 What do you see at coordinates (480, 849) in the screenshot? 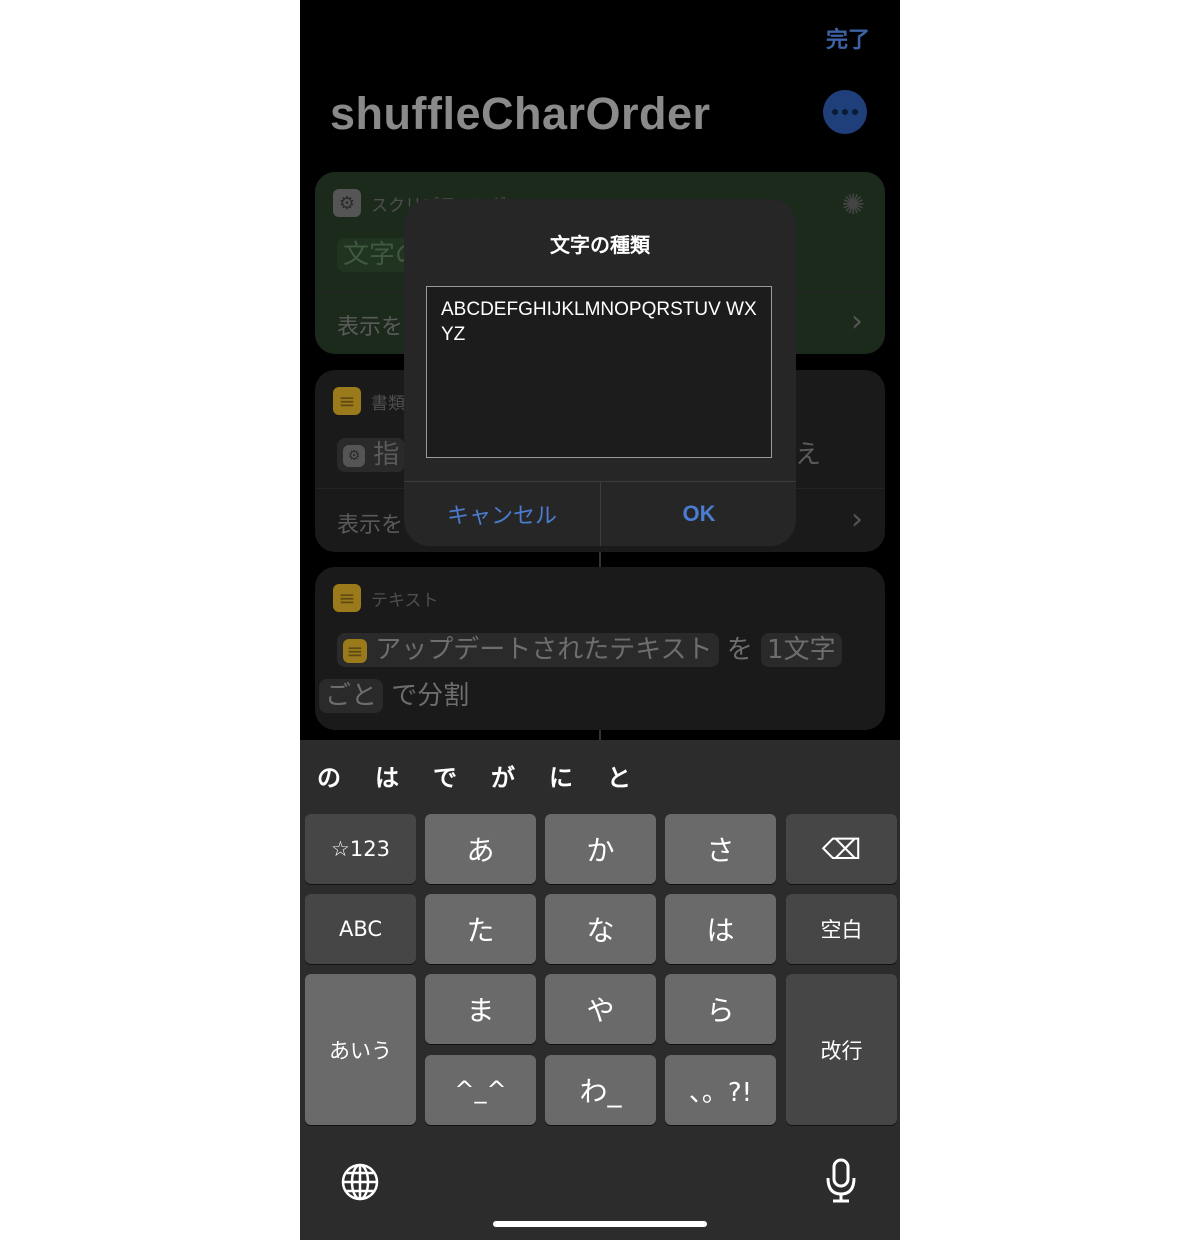
I see `key-a: あ` at bounding box center [480, 849].